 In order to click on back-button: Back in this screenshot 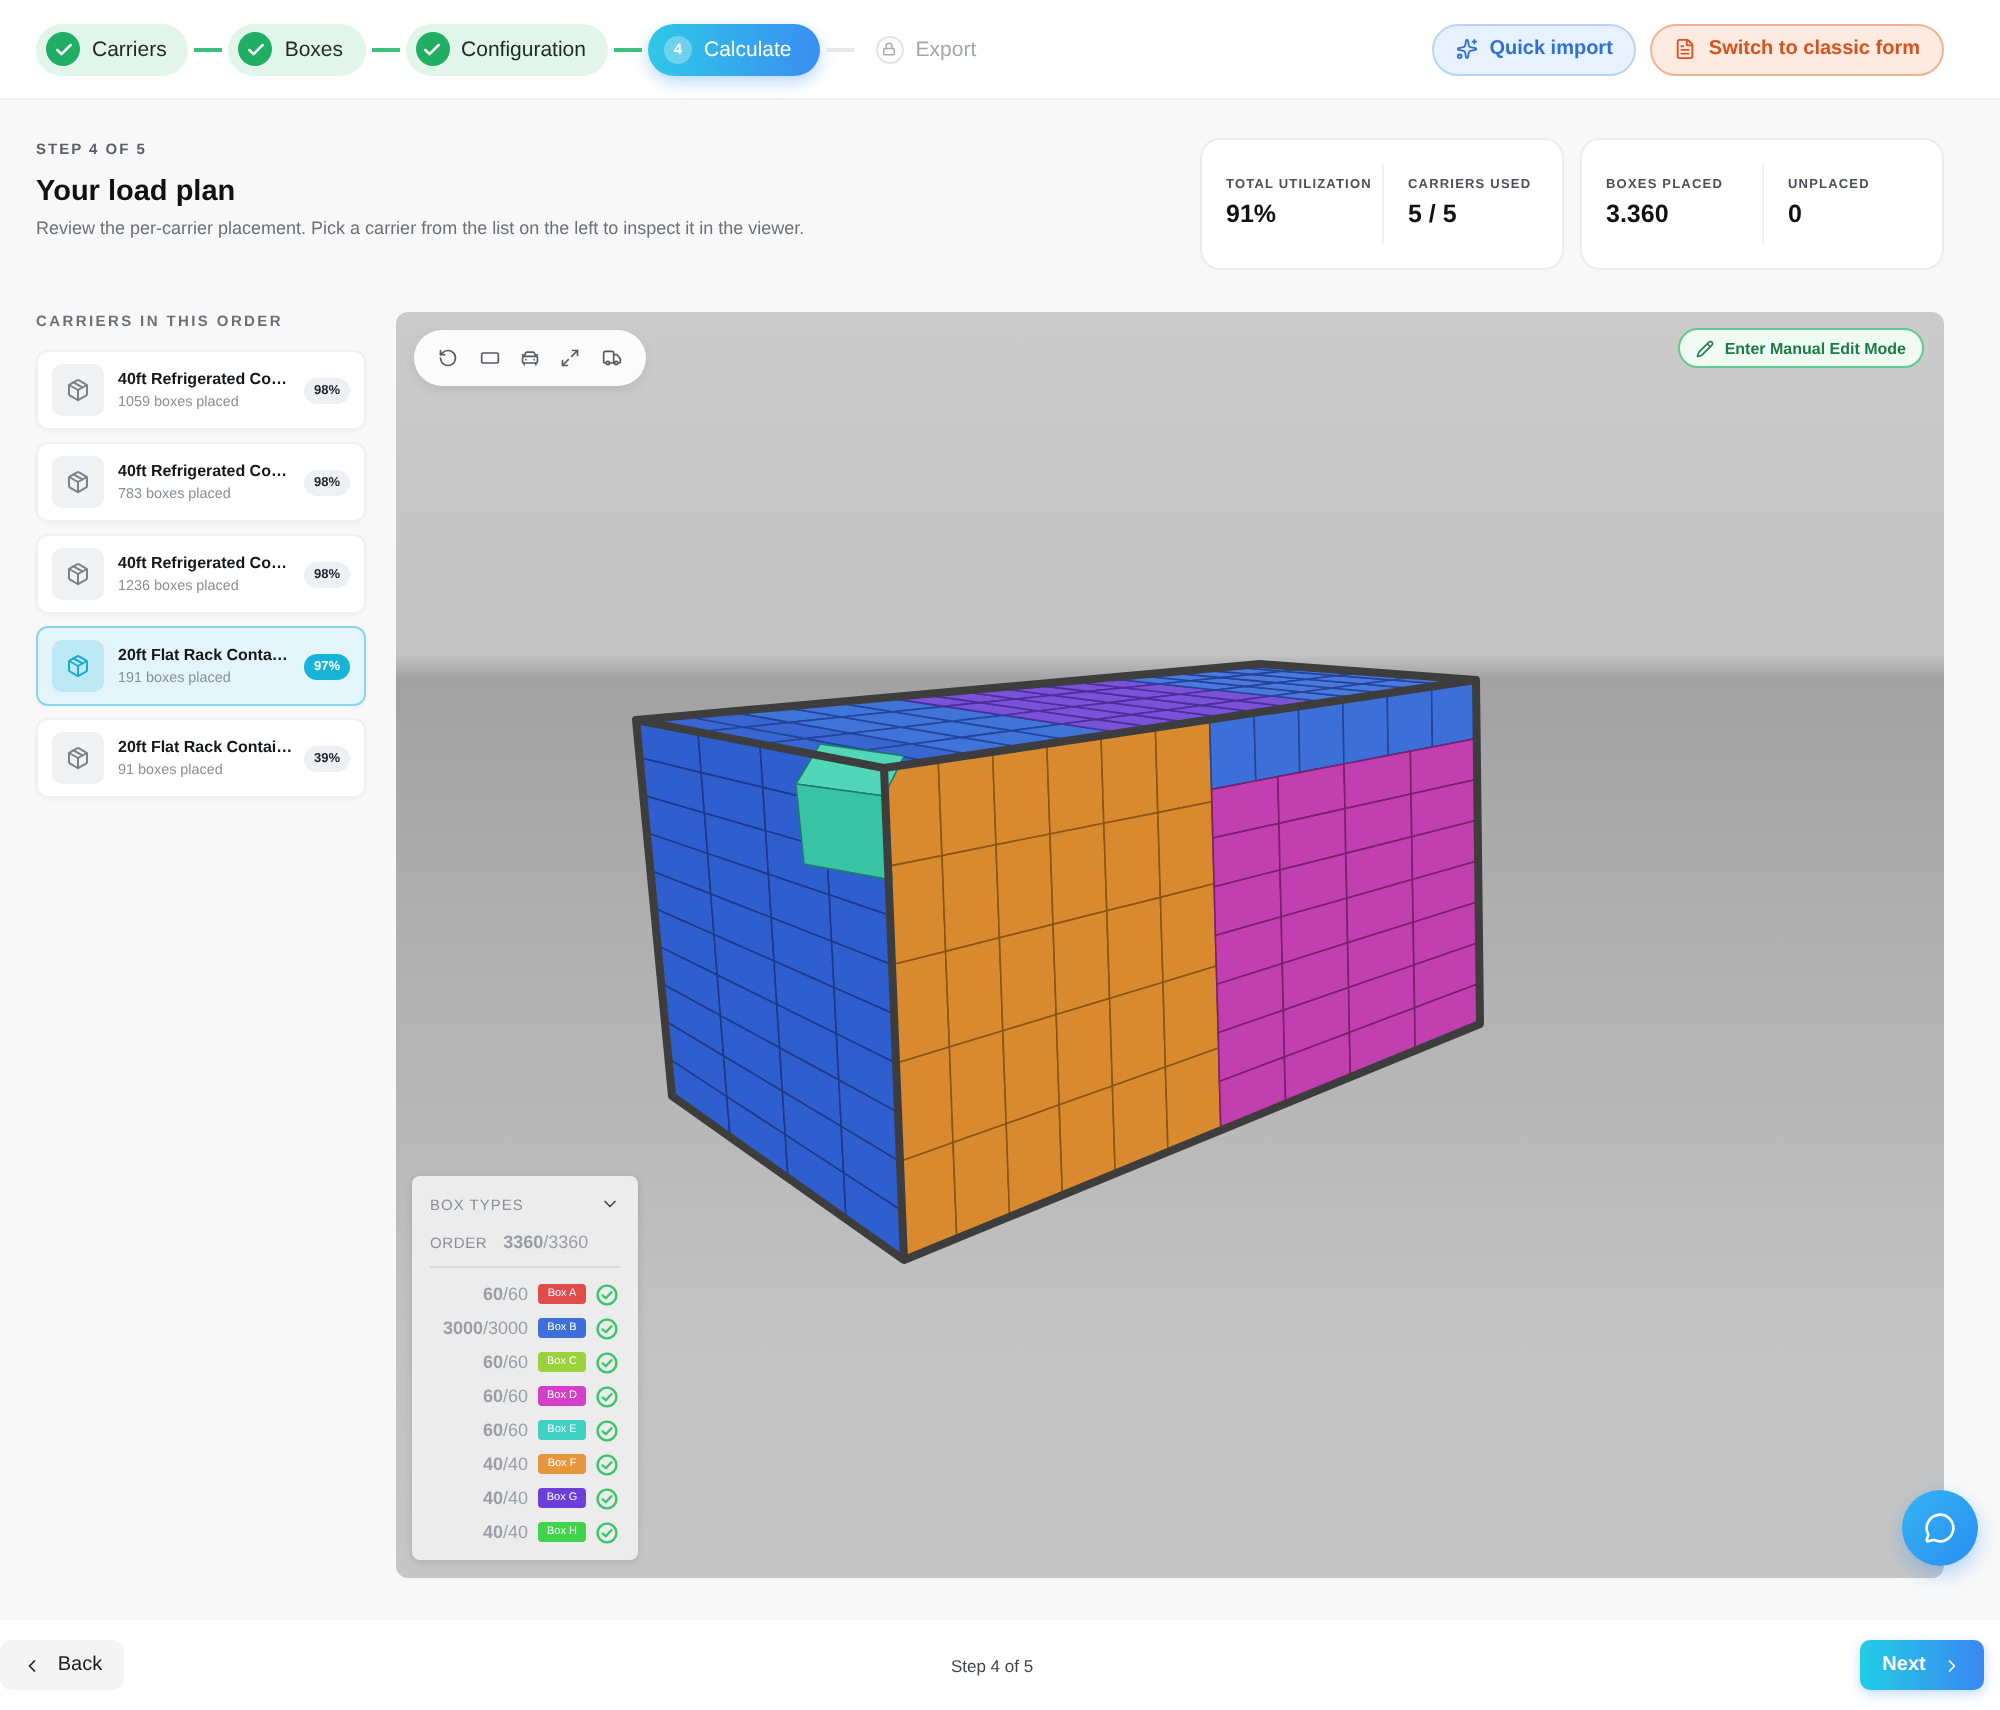, I will do `click(62, 1665)`.